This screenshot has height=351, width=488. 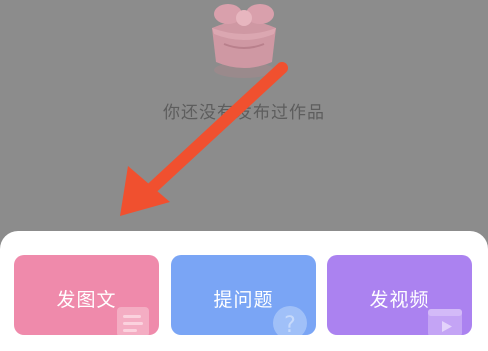 What do you see at coordinates (244, 41) in the screenshot?
I see `pink-box-illustration` at bounding box center [244, 41].